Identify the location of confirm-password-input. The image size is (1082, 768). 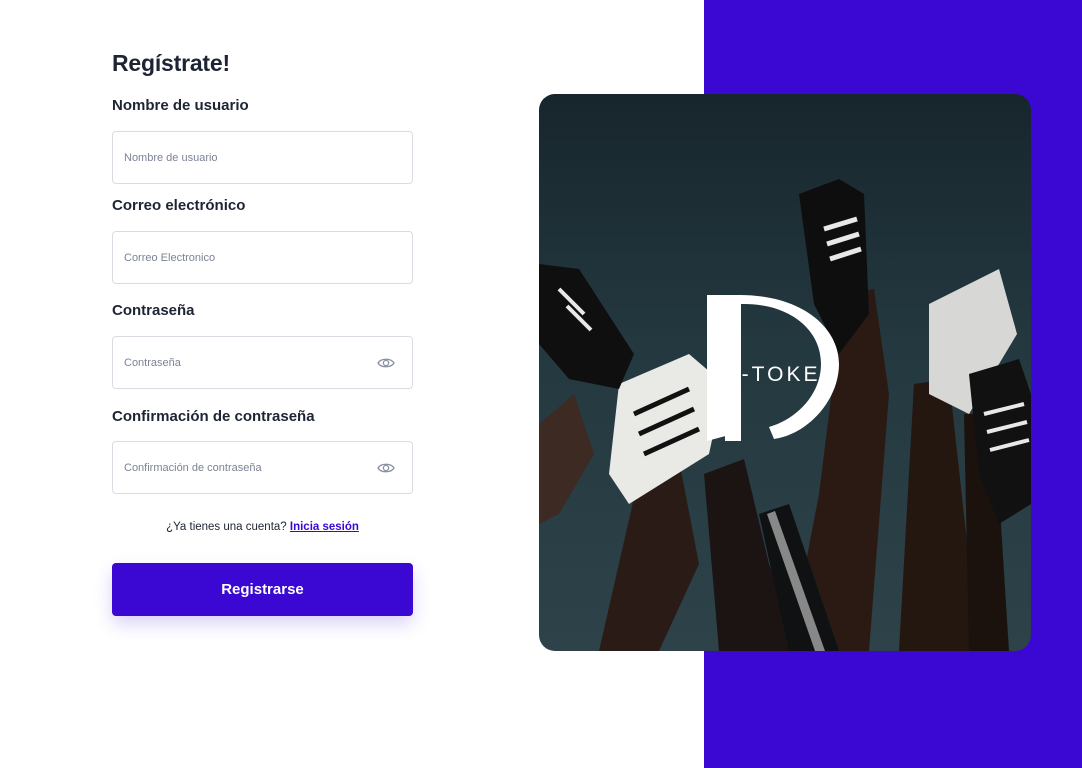
(249, 467).